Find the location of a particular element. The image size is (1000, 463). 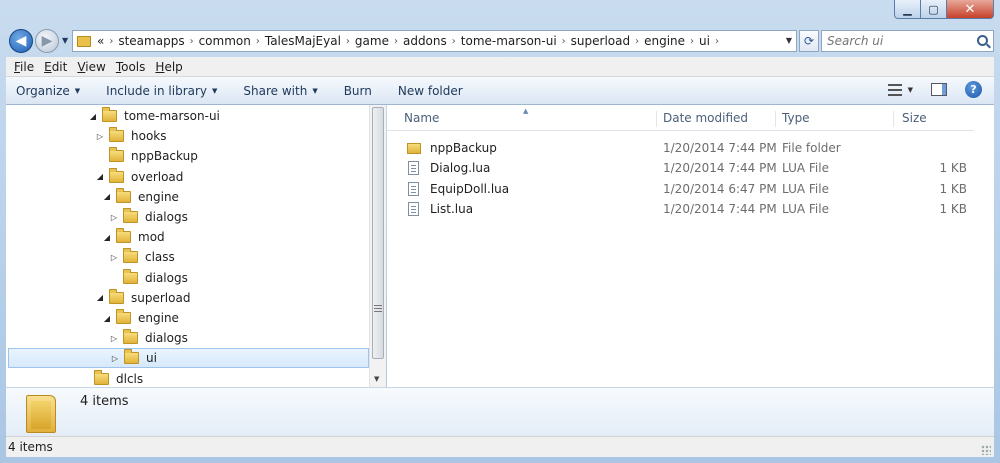

breadcrumb-item: TalesMajEyal is located at coordinates (303, 41).